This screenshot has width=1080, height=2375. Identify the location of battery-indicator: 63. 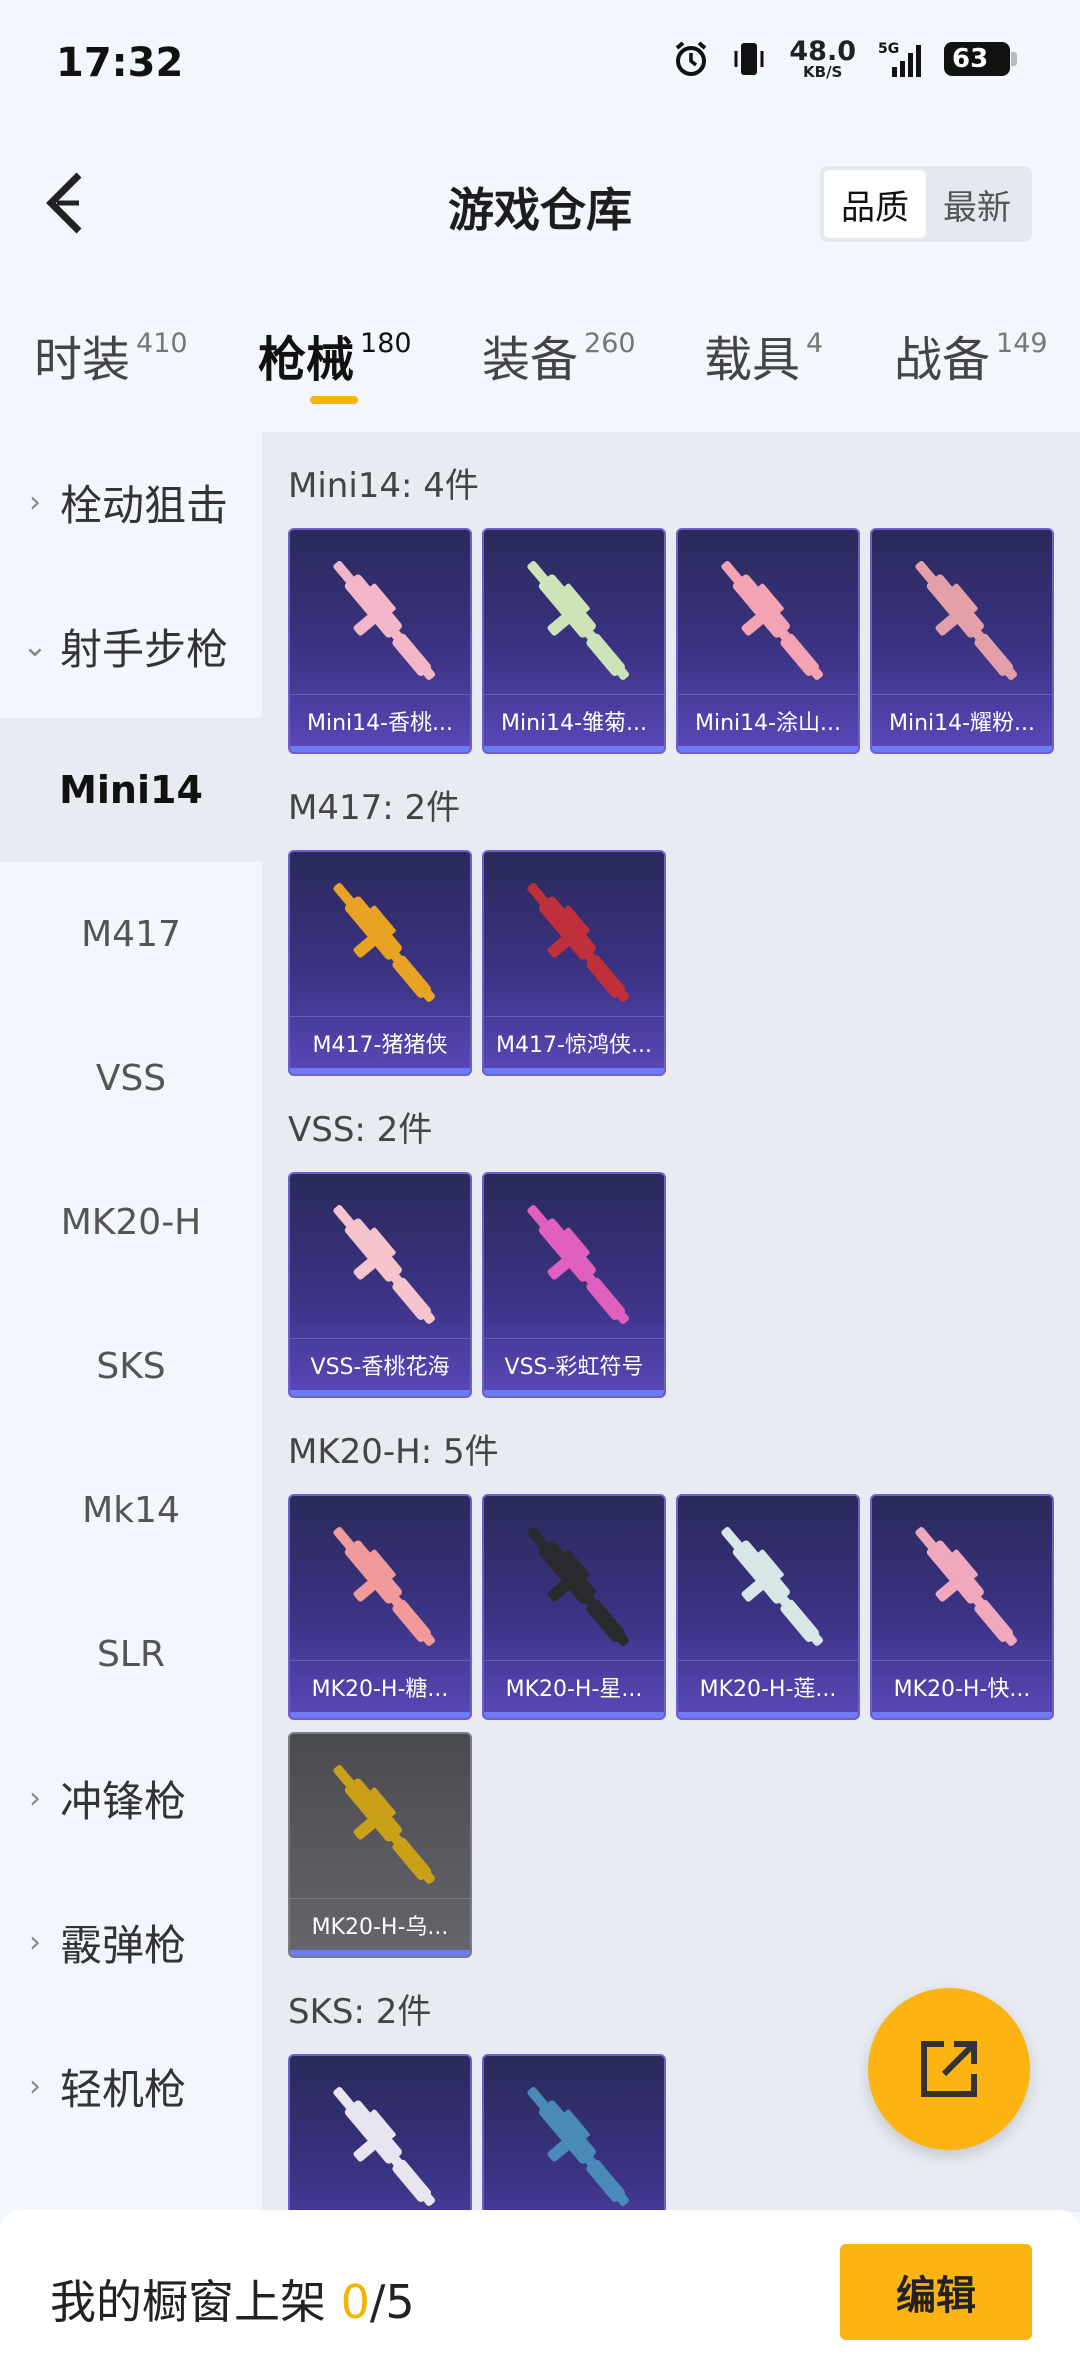
(980, 59).